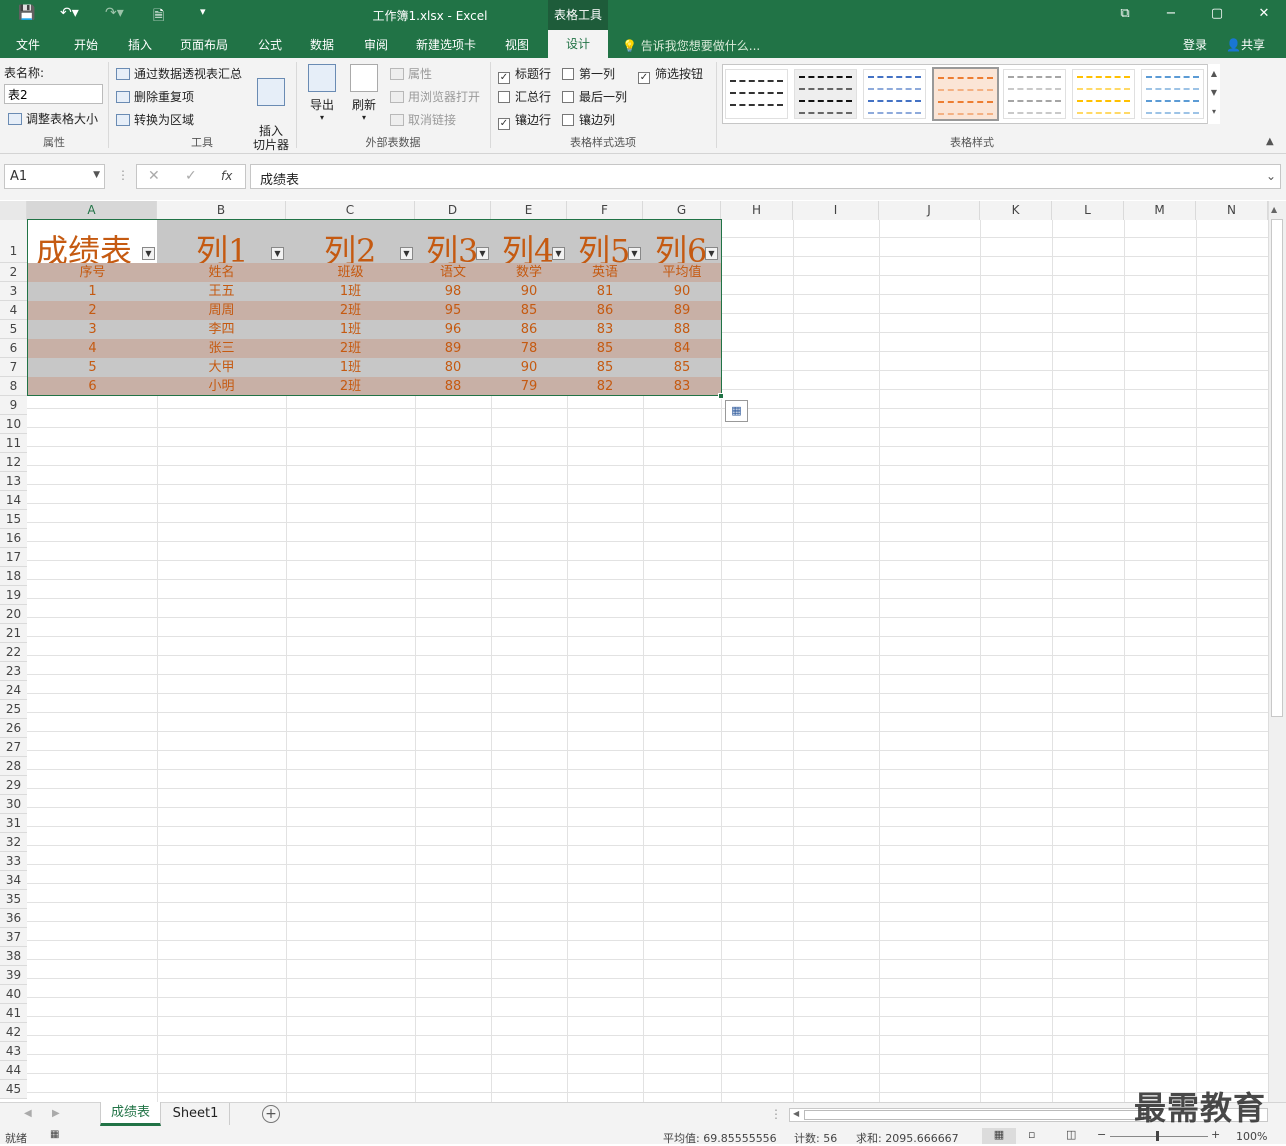 This screenshot has height=1146, width=1286. I want to click on redo-icon: ↷▾, so click(114, 13).